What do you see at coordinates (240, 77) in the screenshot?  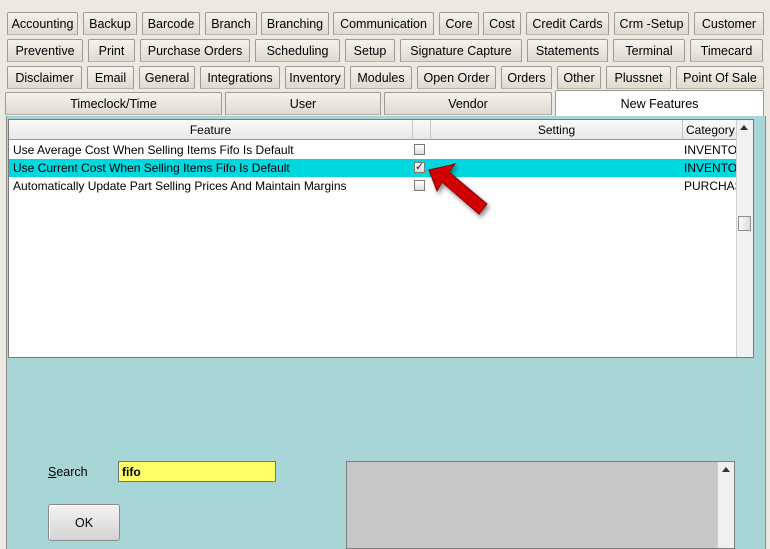 I see `tab-integrations: Integrations` at bounding box center [240, 77].